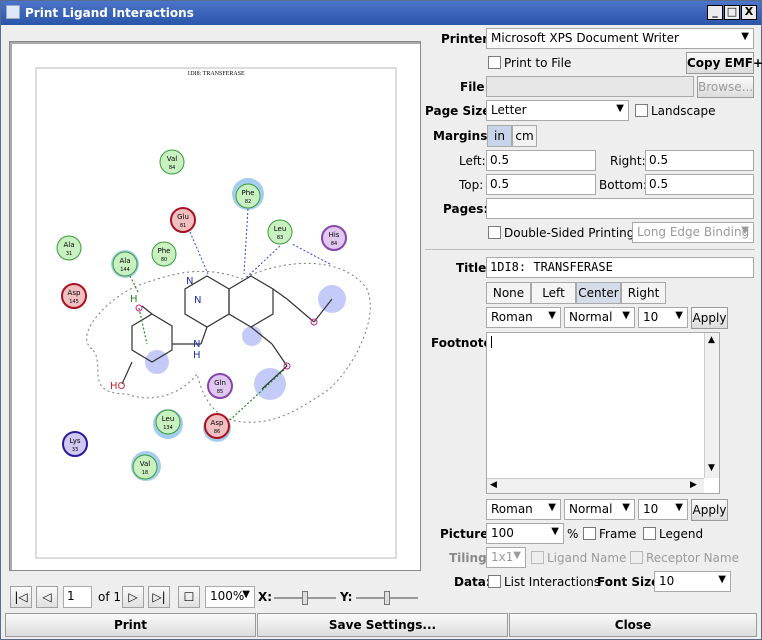 Image resolution: width=762 pixels, height=640 pixels. What do you see at coordinates (573, 534) in the screenshot?
I see `picture-unit: %` at bounding box center [573, 534].